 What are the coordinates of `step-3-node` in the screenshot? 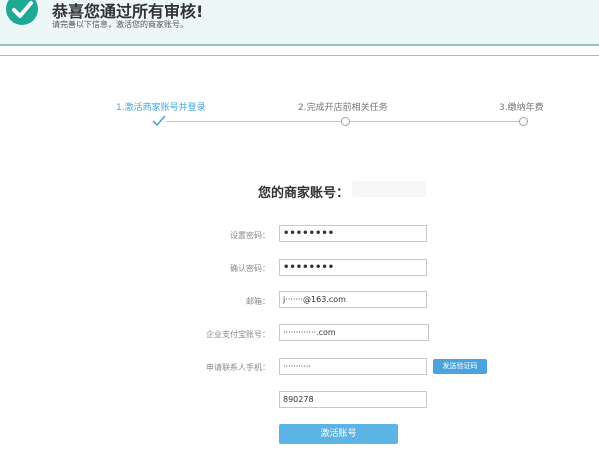 It's located at (523, 121).